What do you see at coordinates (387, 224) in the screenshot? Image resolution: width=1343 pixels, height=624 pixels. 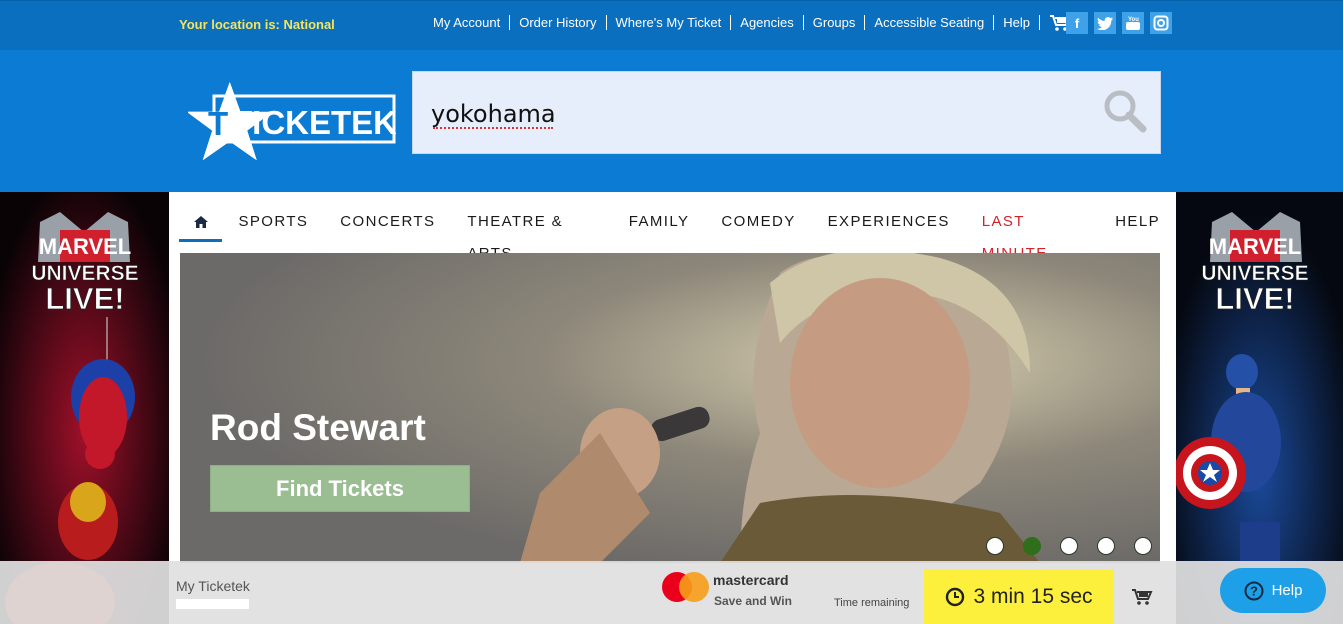 I see `nav-concerts: CONCERTS` at bounding box center [387, 224].